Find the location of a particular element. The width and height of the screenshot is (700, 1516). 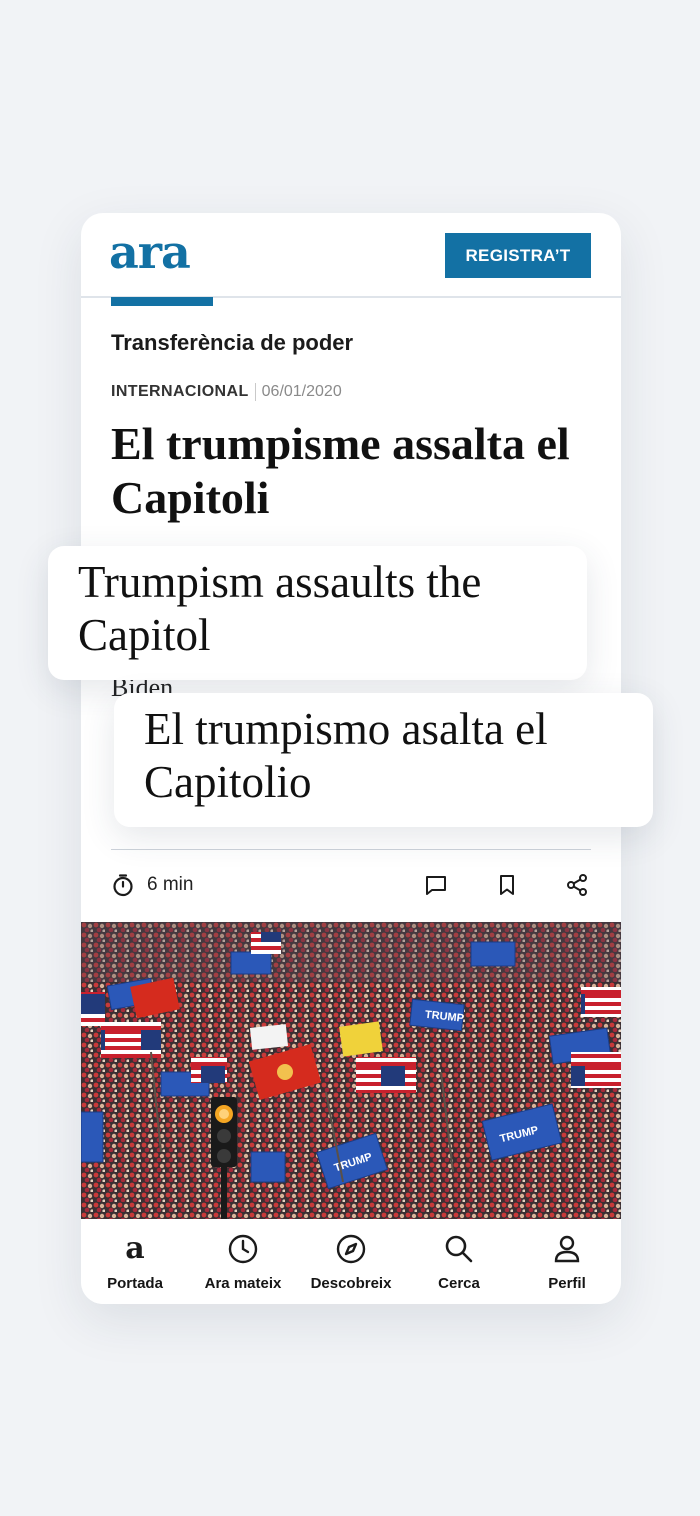

comment-icon is located at coordinates (436, 885).